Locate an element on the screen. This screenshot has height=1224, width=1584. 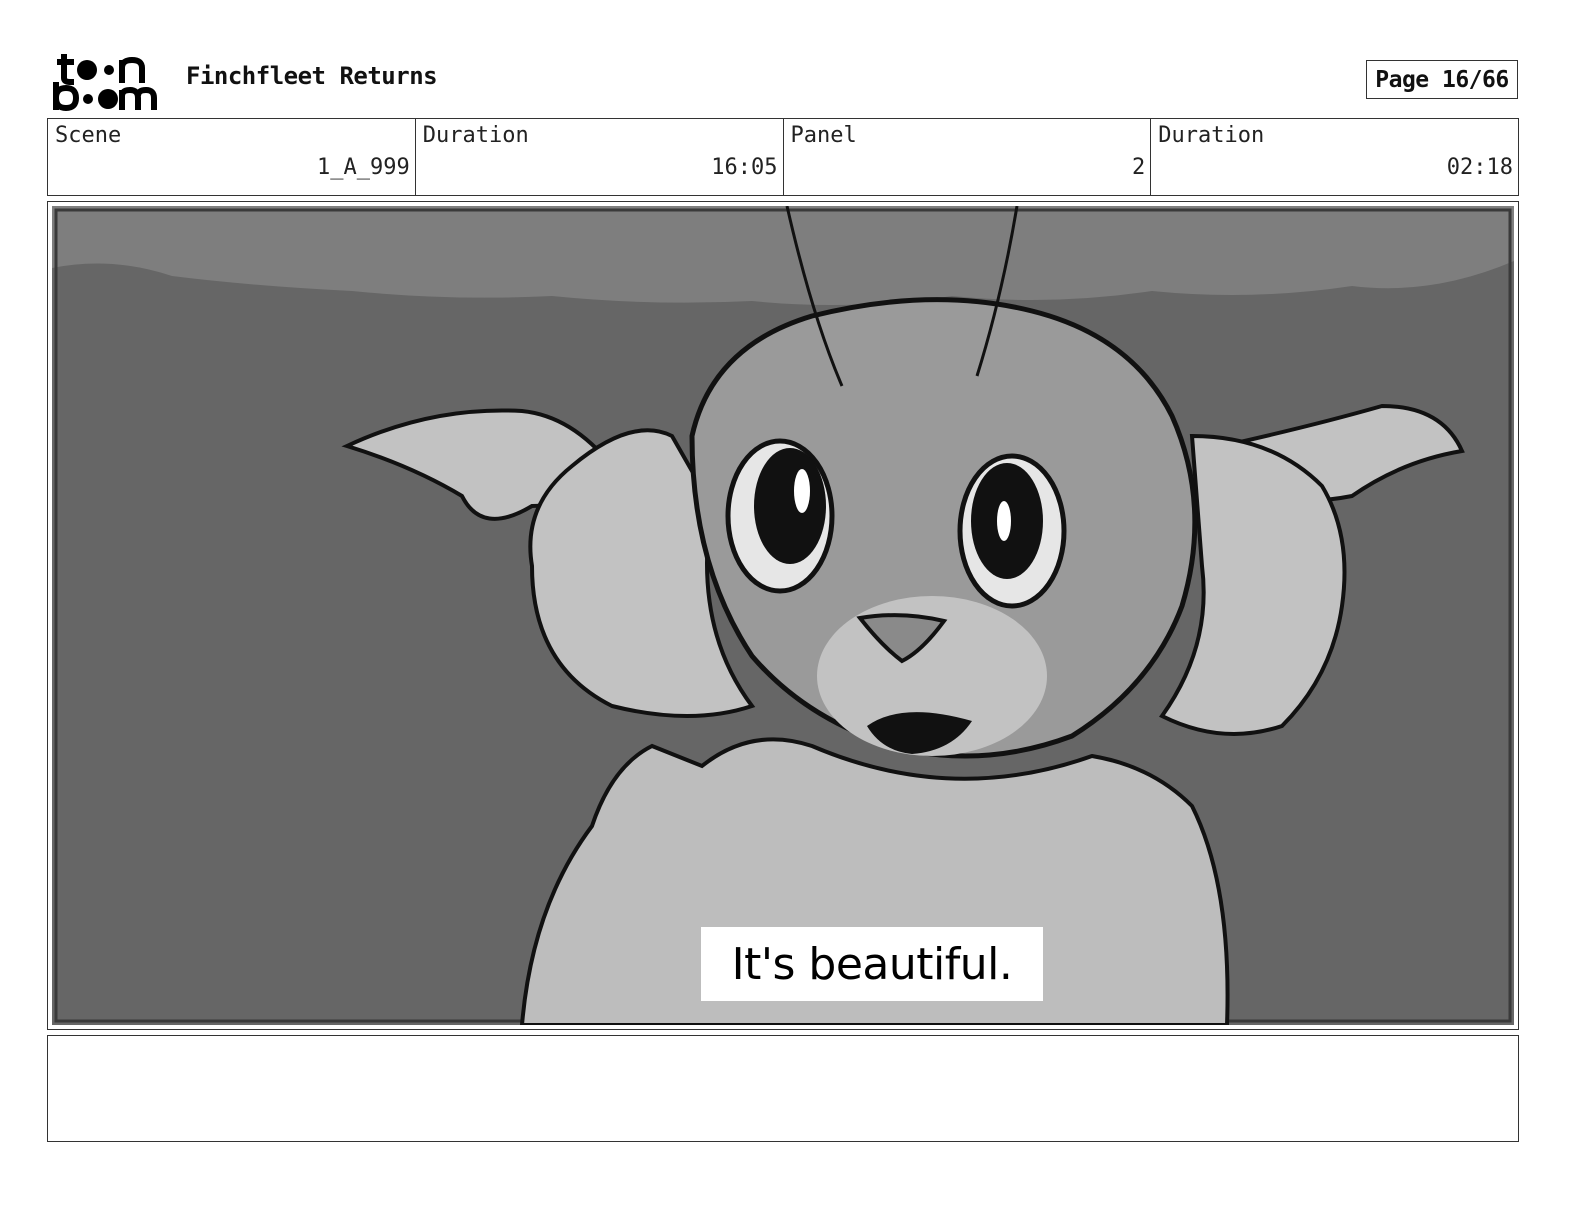
scene-label: Scene is located at coordinates (88, 135).